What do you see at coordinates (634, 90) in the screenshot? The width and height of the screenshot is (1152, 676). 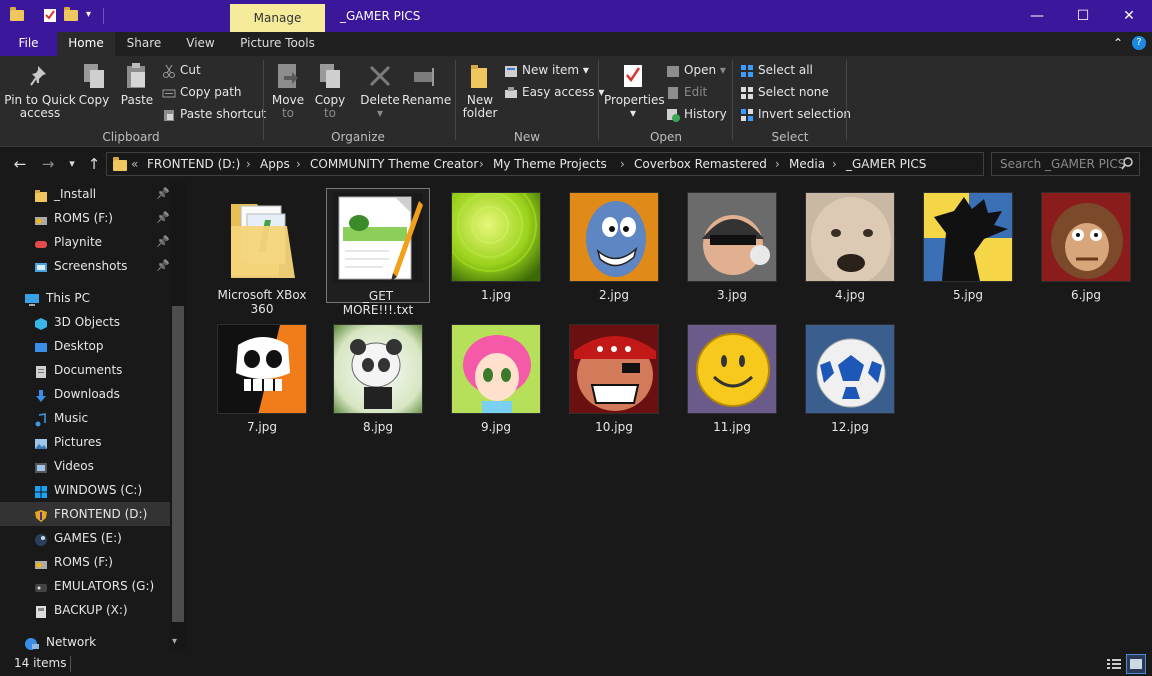 I see `properties-button: Properties ▾` at bounding box center [634, 90].